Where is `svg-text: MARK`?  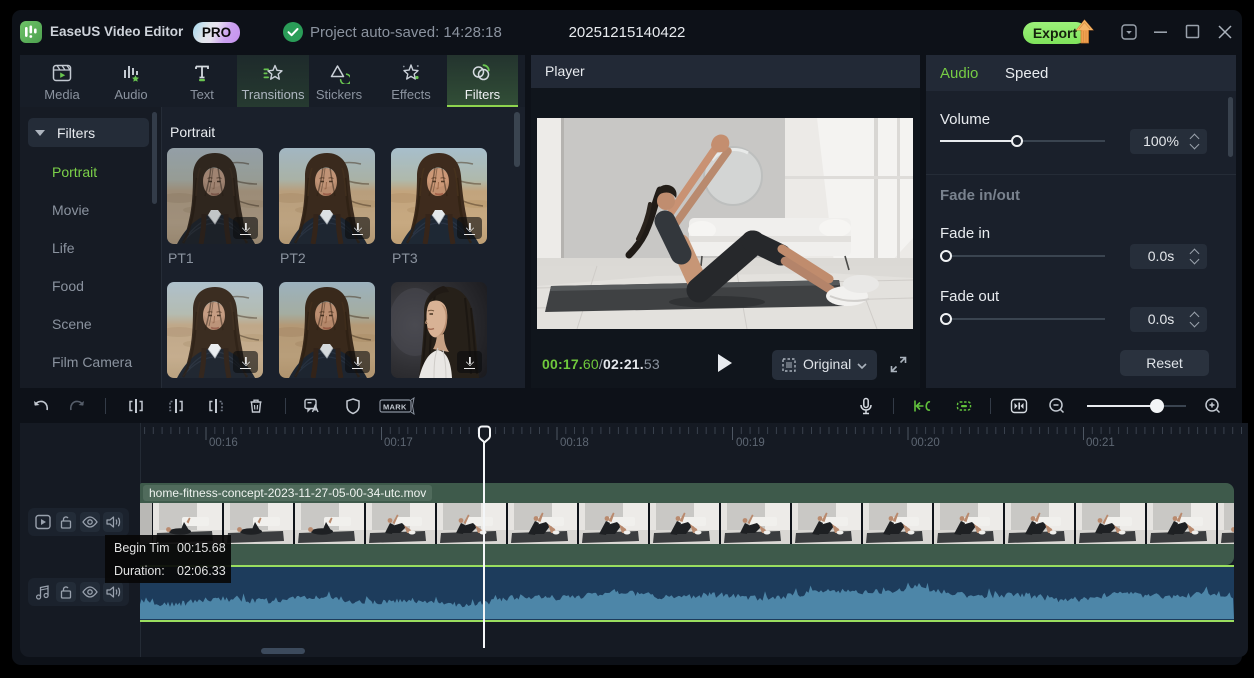 svg-text: MARK is located at coordinates (395, 407).